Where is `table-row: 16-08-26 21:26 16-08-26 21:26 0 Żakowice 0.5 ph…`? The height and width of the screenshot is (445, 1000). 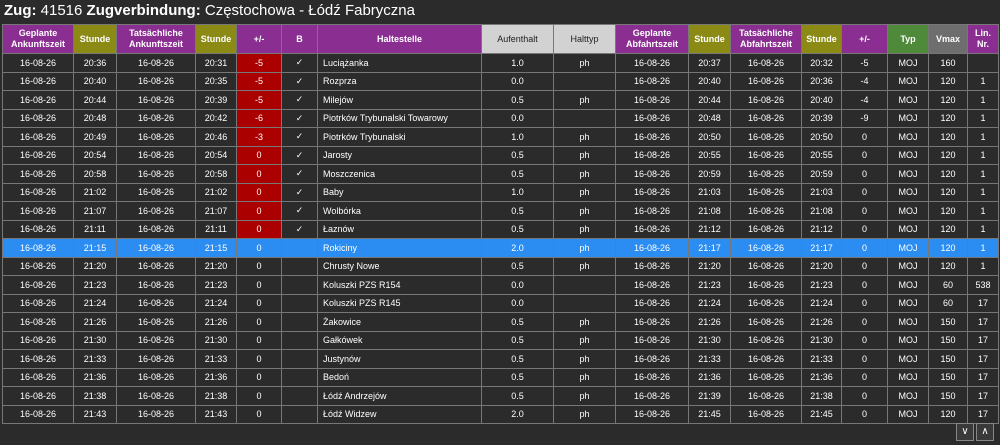 table-row: 16-08-26 21:26 16-08-26 21:26 0 Żakowice 0.5 ph… is located at coordinates (500, 322).